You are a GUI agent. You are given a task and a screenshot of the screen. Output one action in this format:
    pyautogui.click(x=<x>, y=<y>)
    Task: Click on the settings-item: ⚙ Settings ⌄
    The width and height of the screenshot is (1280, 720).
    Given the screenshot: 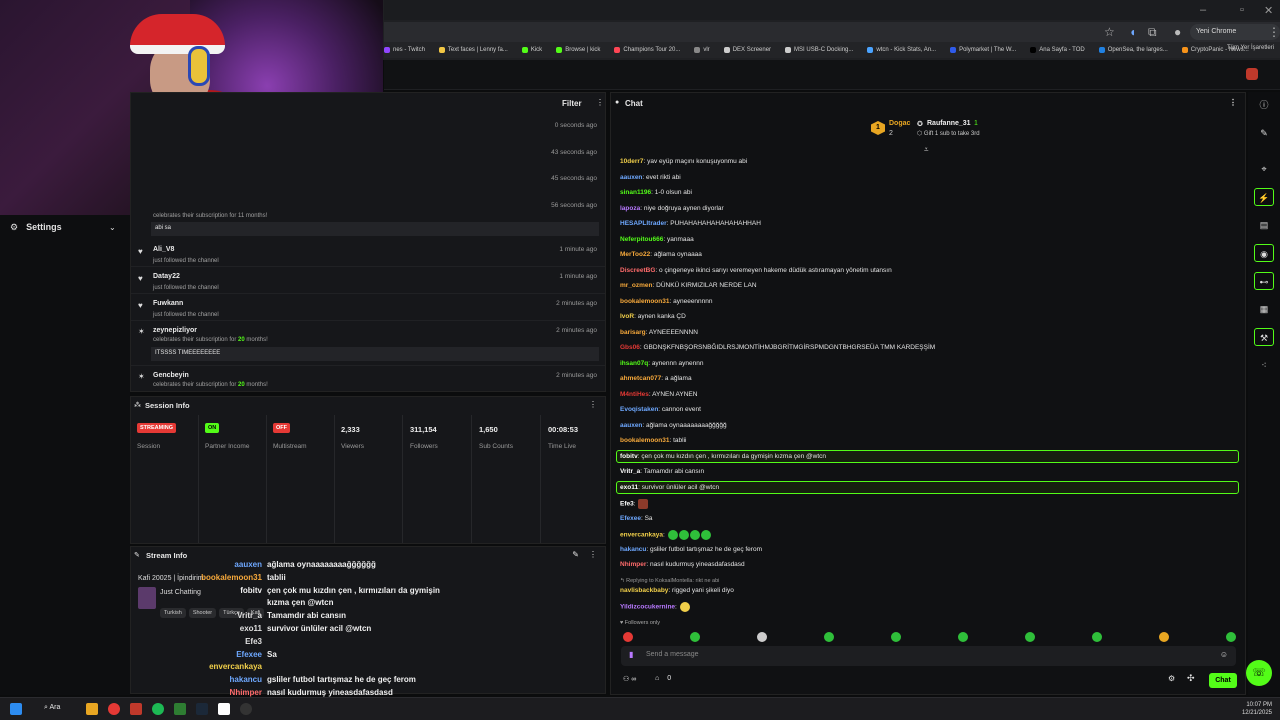 What is the action you would take?
    pyautogui.click(x=64, y=227)
    